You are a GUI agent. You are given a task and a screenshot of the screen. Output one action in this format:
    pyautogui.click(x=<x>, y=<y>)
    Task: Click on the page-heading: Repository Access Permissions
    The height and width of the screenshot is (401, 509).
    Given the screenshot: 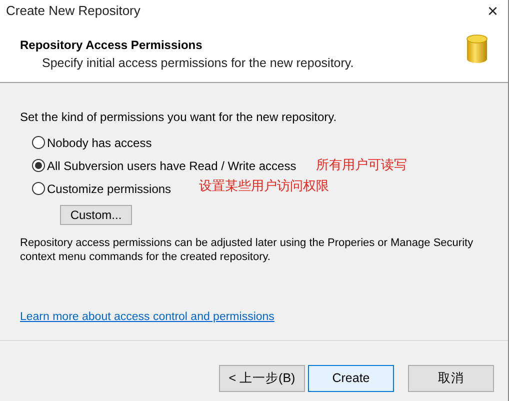 What is the action you would take?
    pyautogui.click(x=112, y=45)
    